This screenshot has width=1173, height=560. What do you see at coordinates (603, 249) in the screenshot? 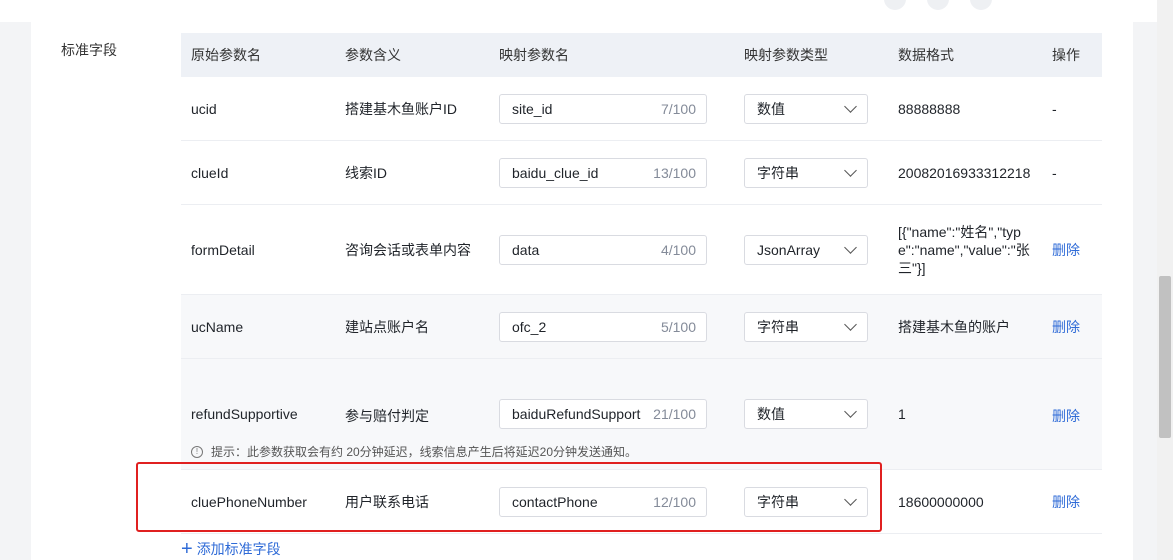
I see `mapped-name-input: data 4/100` at bounding box center [603, 249].